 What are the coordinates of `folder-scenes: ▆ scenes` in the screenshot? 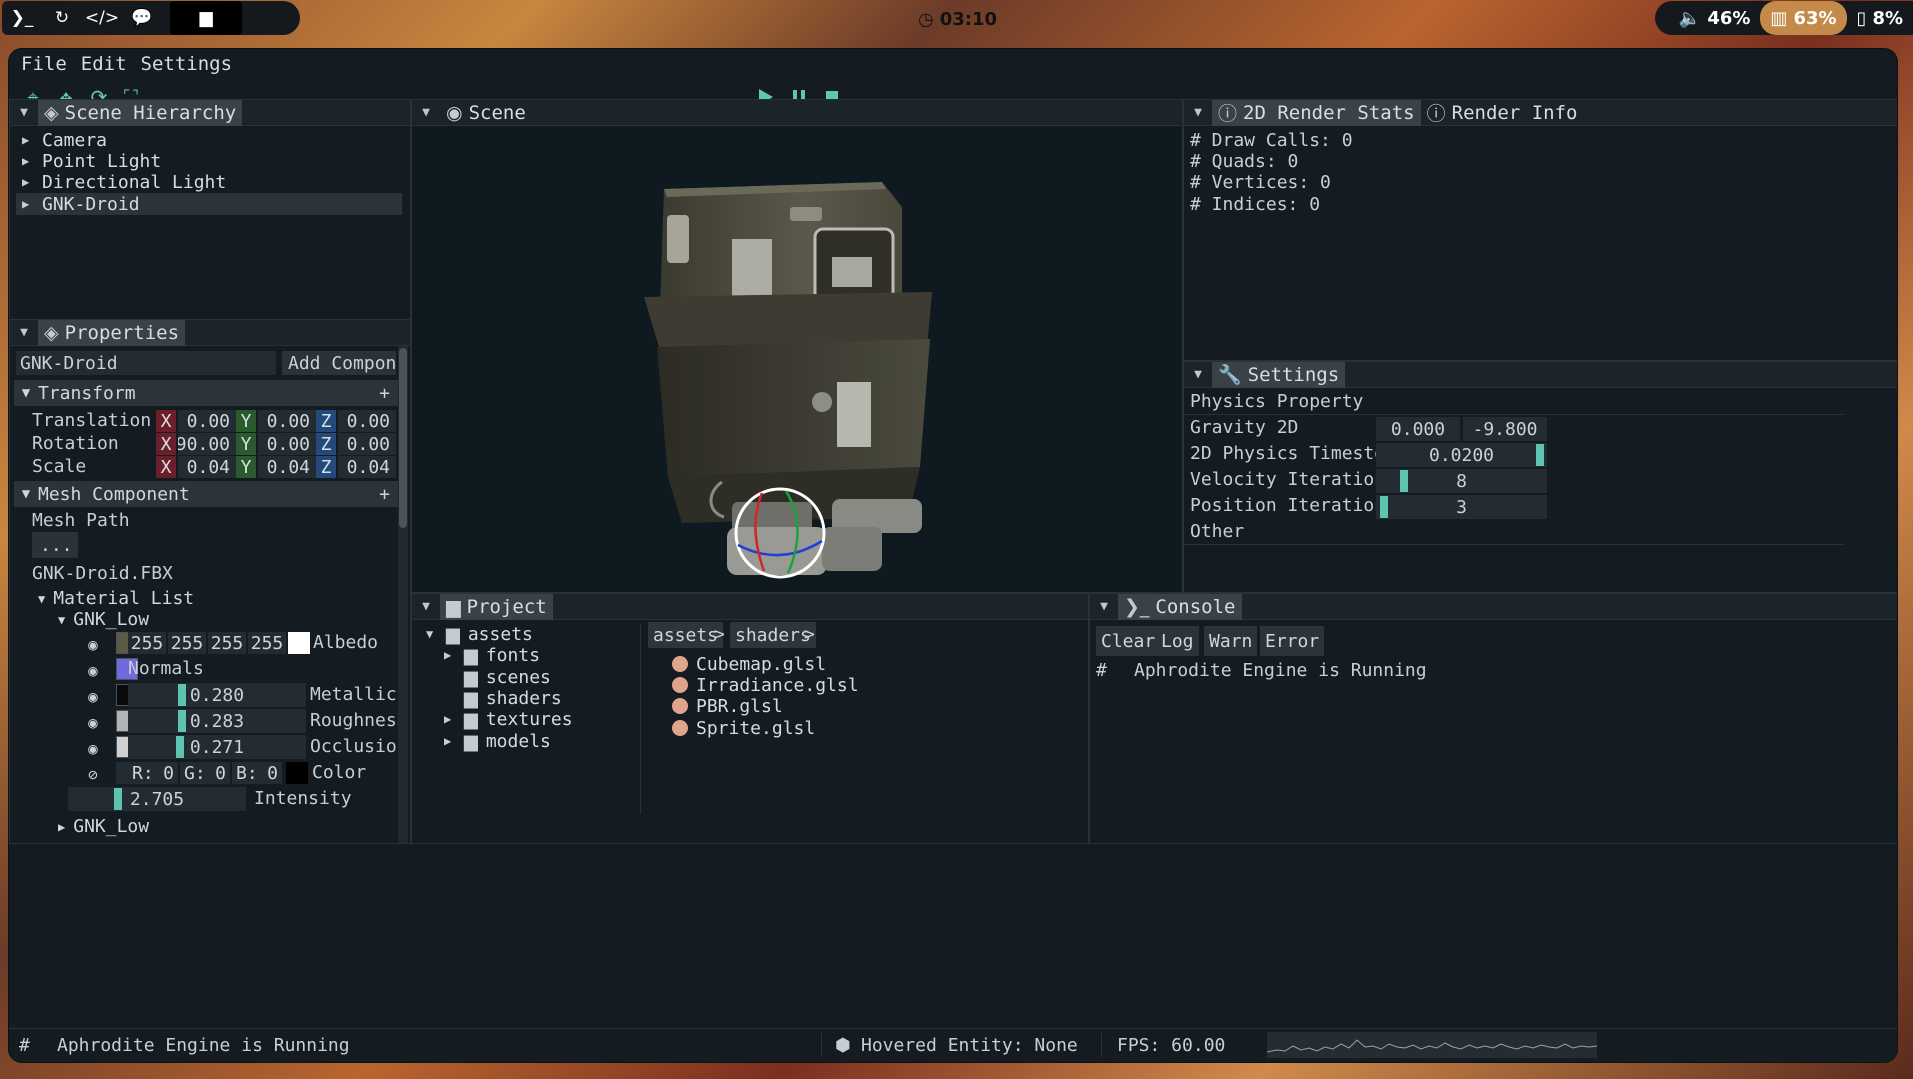 It's located at (497, 677).